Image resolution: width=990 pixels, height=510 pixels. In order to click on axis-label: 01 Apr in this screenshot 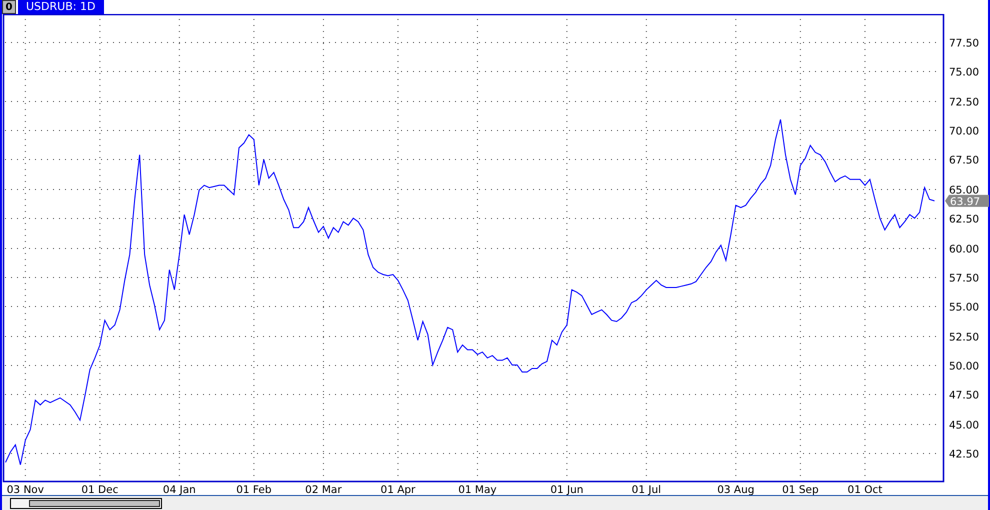, I will do `click(398, 489)`.